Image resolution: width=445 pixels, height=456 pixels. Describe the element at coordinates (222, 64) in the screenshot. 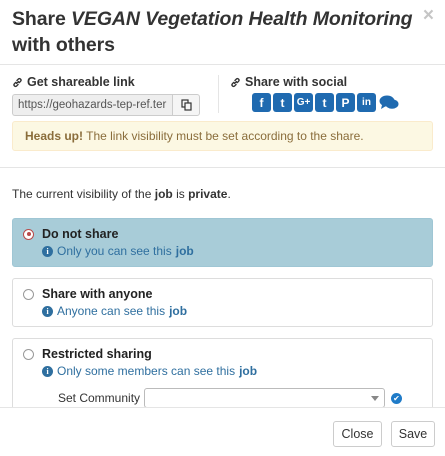

I see `header-divider` at that location.